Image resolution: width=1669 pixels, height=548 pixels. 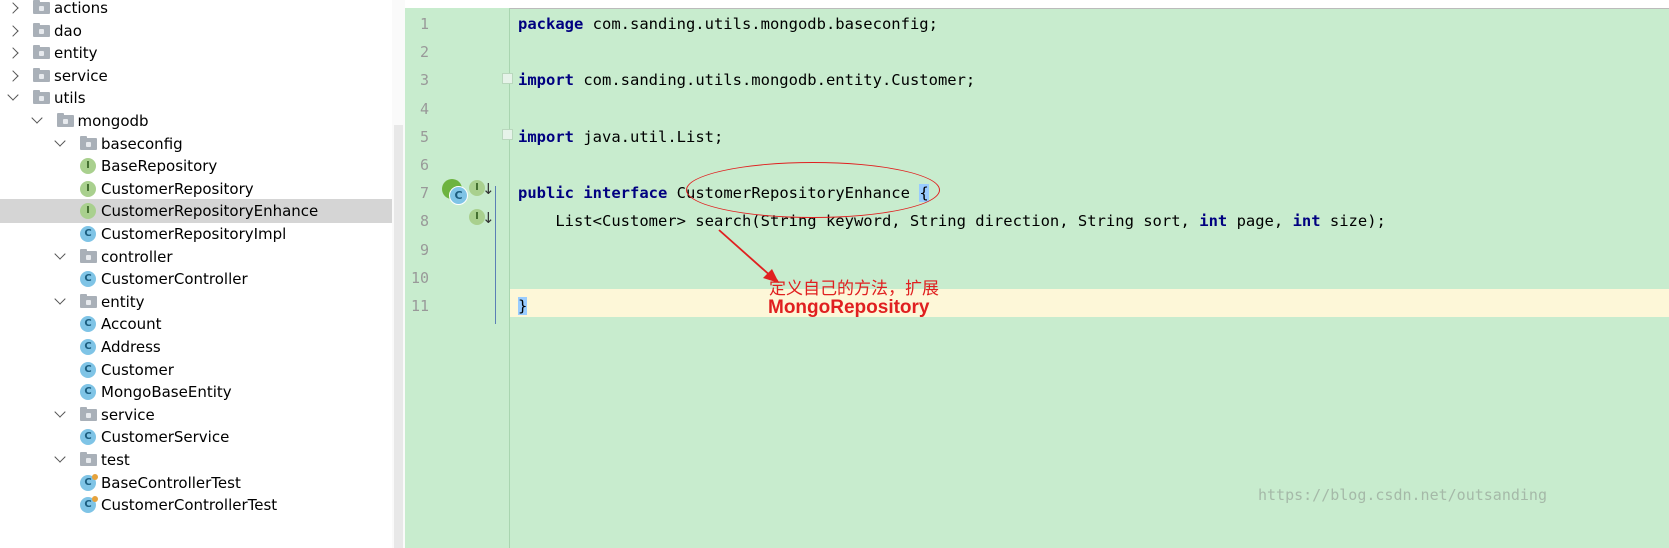 I want to click on tree-item-label: MongoBaseEntity, so click(x=166, y=392).